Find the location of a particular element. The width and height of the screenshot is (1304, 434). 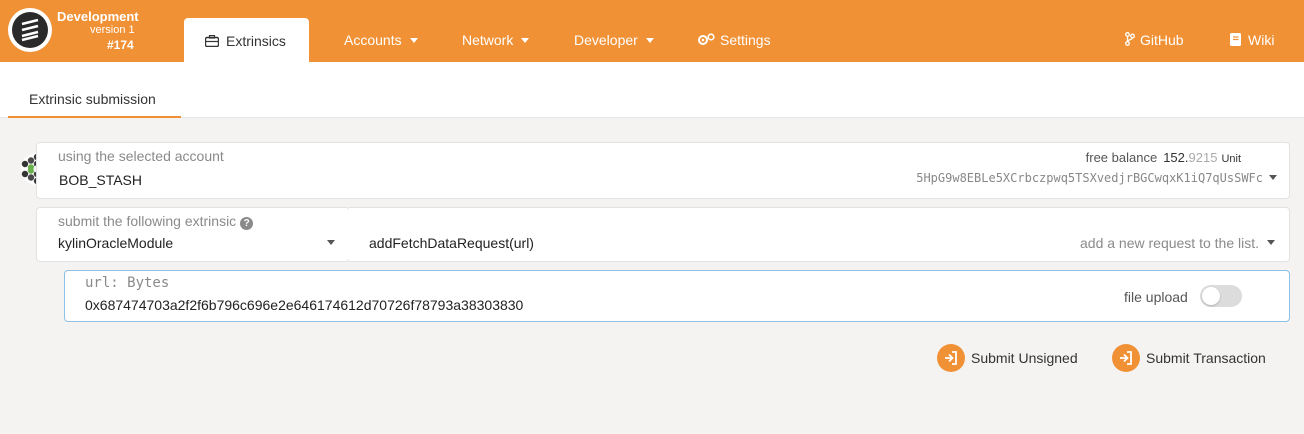

selected-method: addFetchDataRequest(url) is located at coordinates (451, 243).